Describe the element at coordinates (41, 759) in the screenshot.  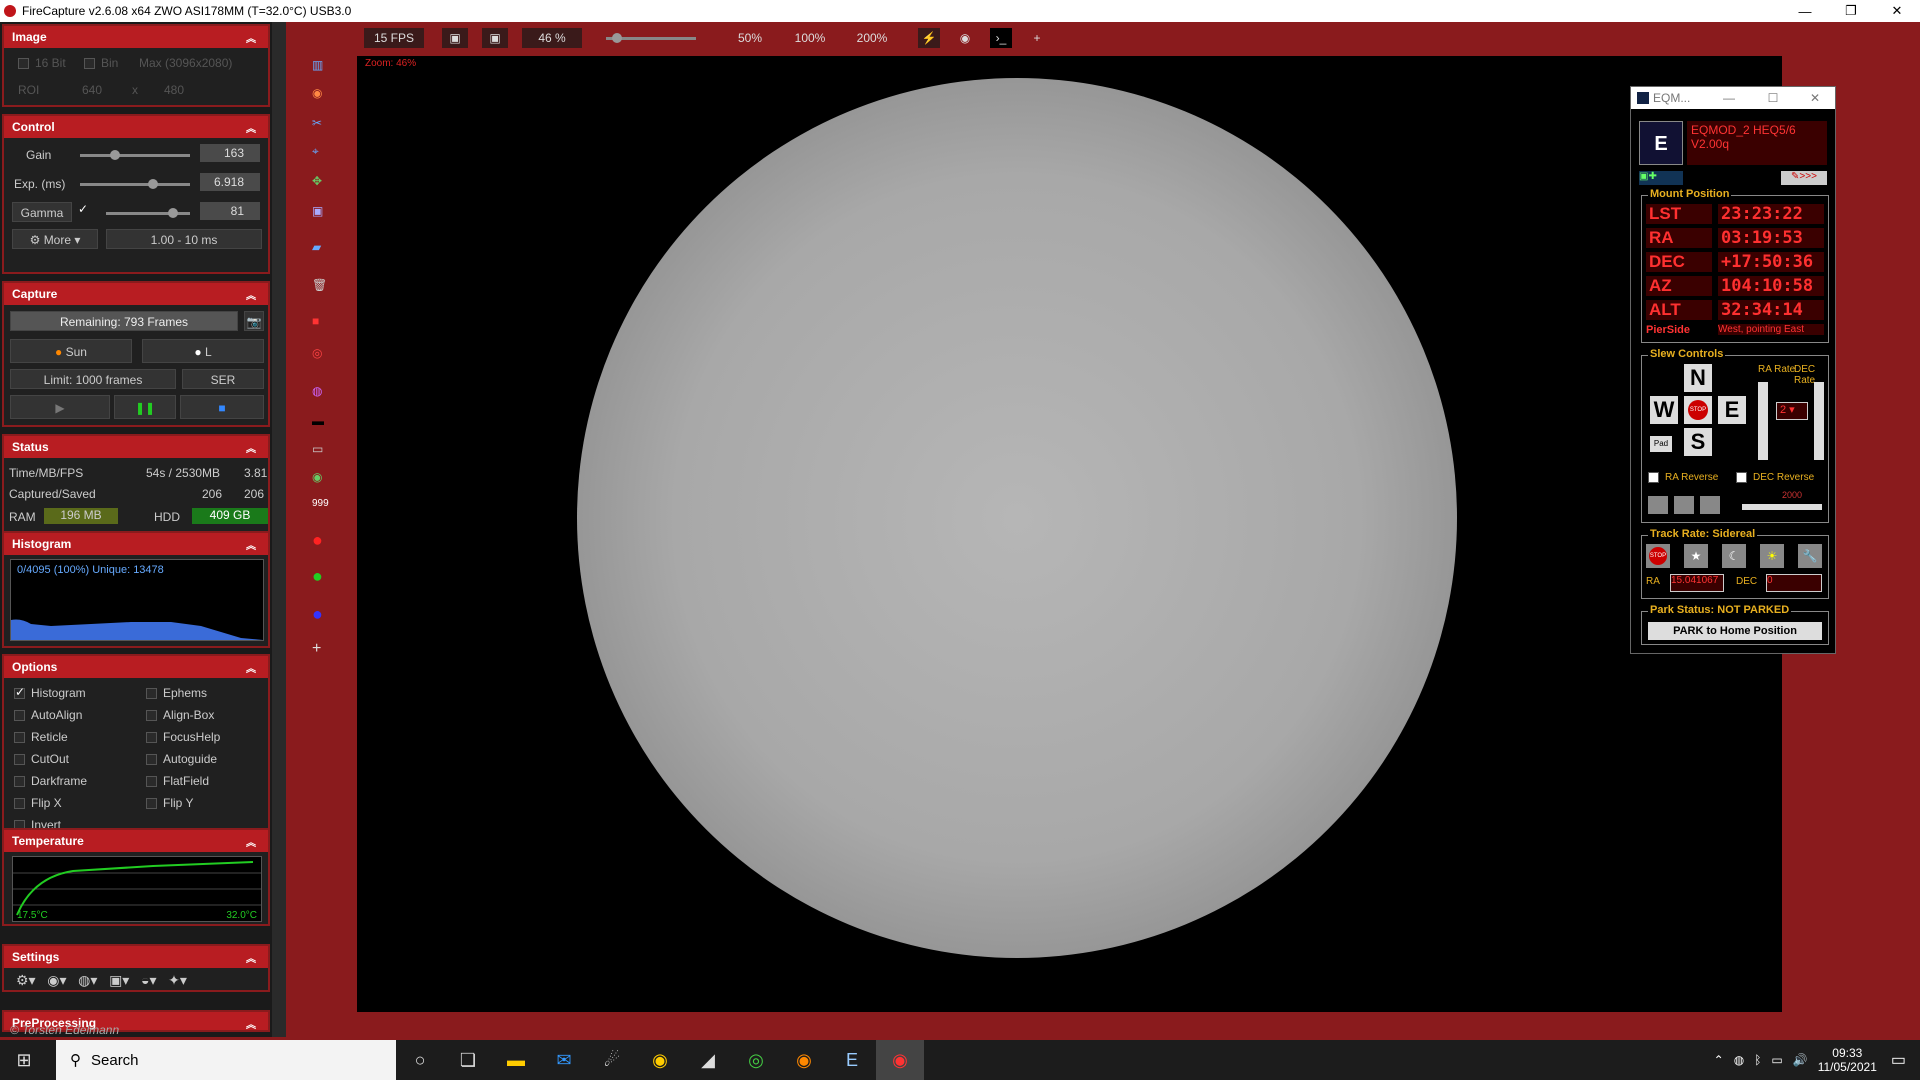
I see `option-cutout: CutOut` at that location.